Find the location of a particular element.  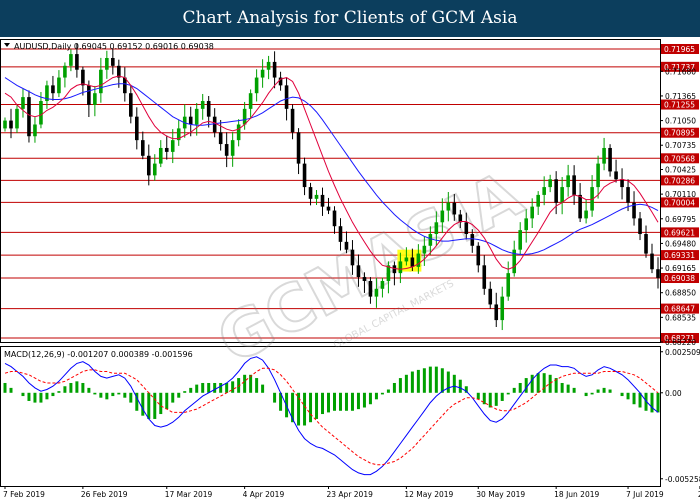

time-tick-label-0: 7 Feb 2019 is located at coordinates (24, 494).